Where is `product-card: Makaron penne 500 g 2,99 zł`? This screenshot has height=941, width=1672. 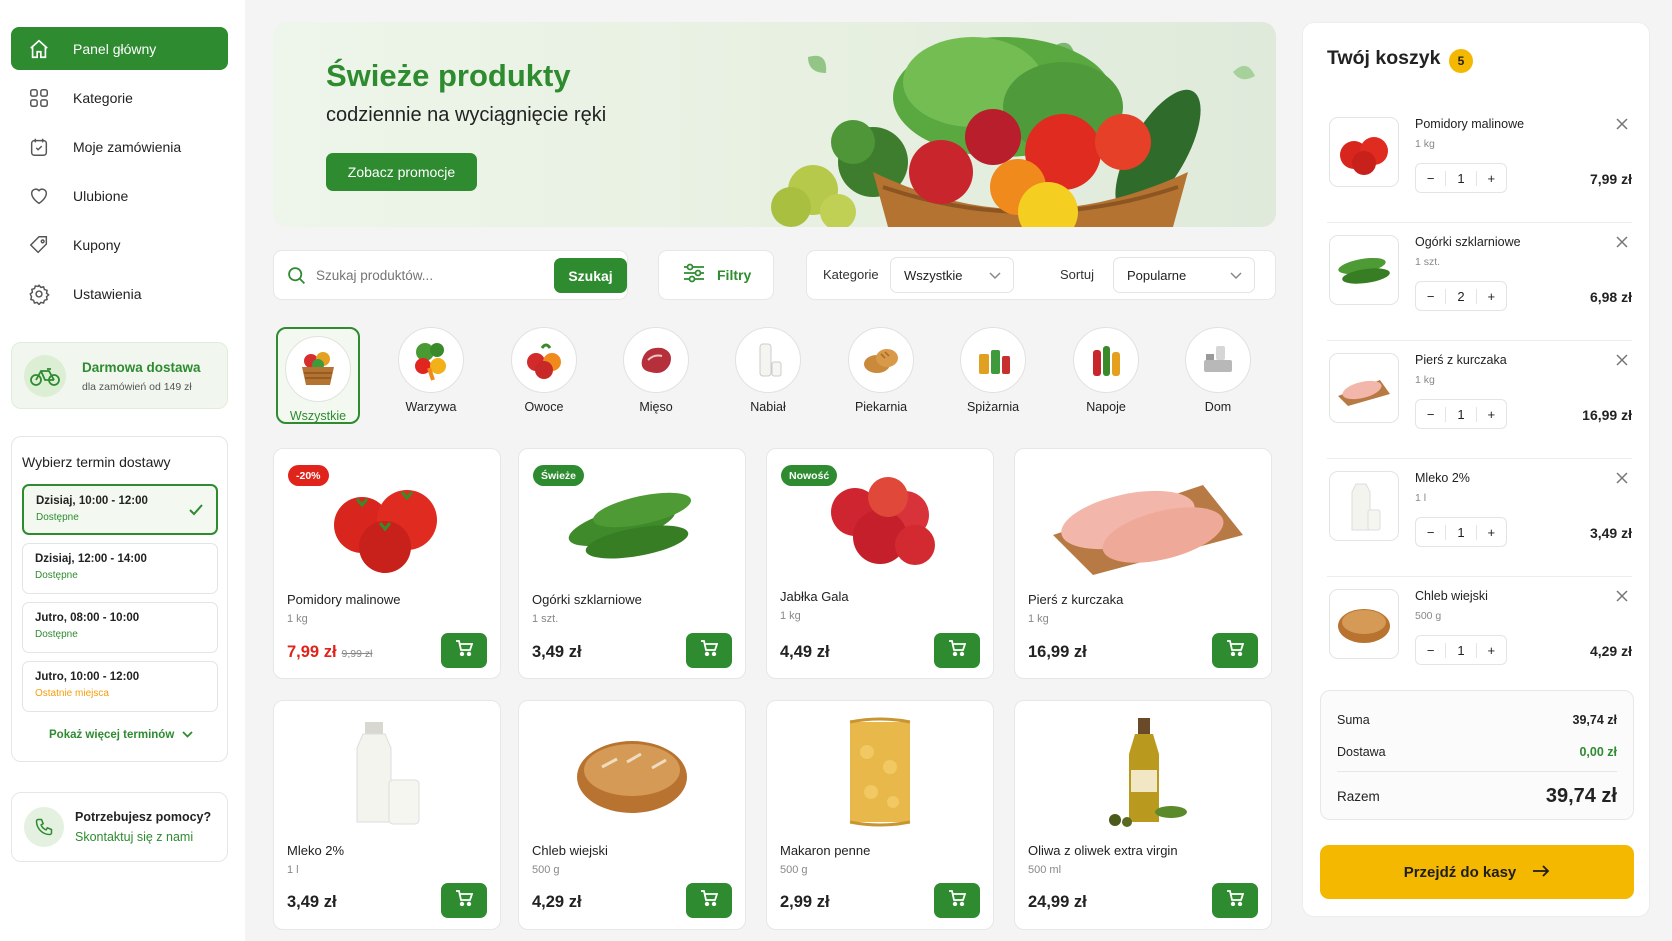
product-card: Makaron penne 500 g 2,99 zł is located at coordinates (880, 815).